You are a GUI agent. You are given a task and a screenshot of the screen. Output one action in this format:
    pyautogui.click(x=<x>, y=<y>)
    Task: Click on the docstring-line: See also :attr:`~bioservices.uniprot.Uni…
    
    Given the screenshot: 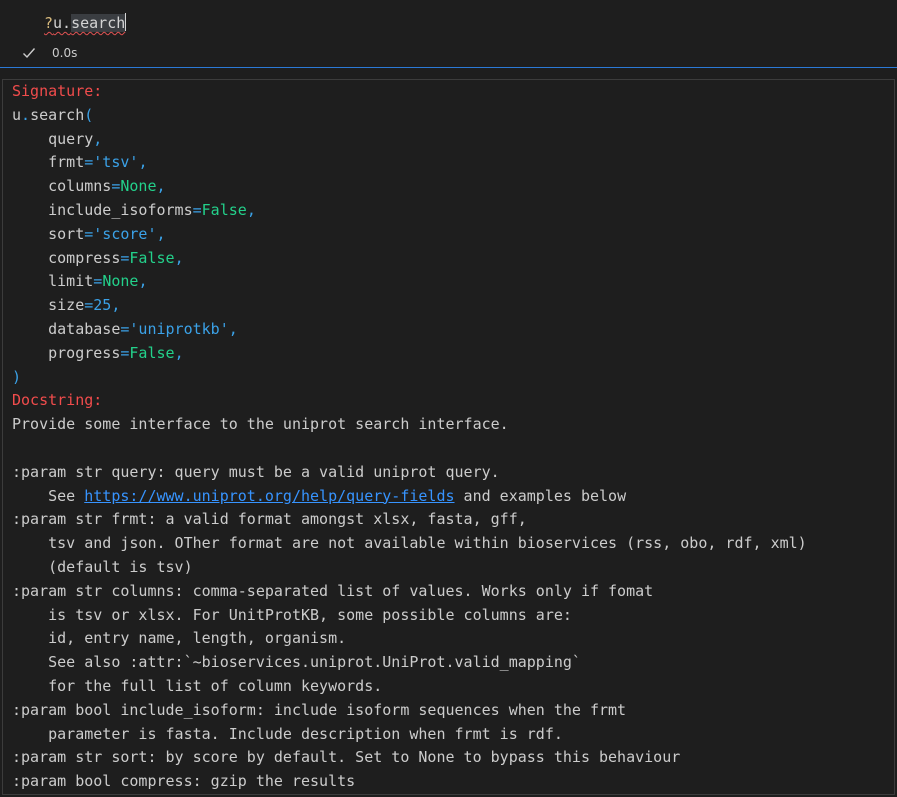 What is the action you would take?
    pyautogui.click(x=296, y=662)
    